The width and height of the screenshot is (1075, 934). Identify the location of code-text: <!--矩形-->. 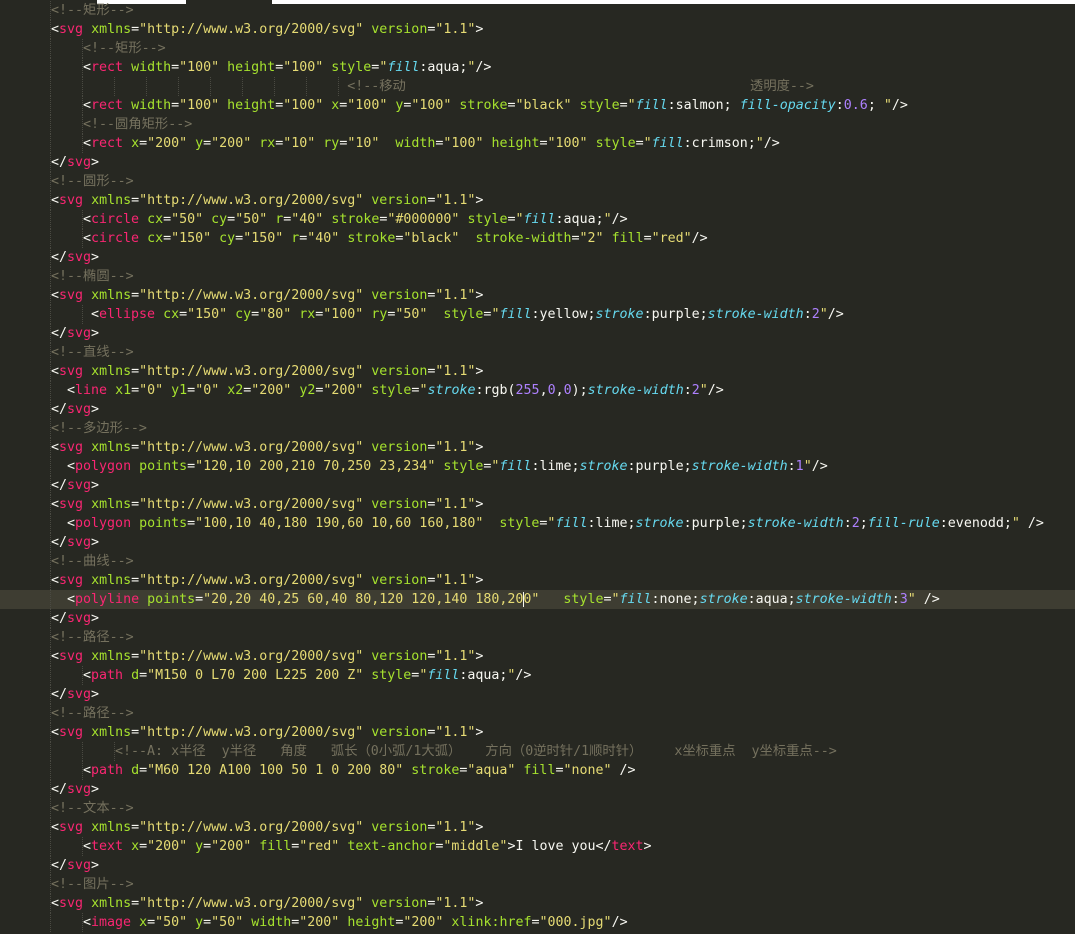
(92, 10).